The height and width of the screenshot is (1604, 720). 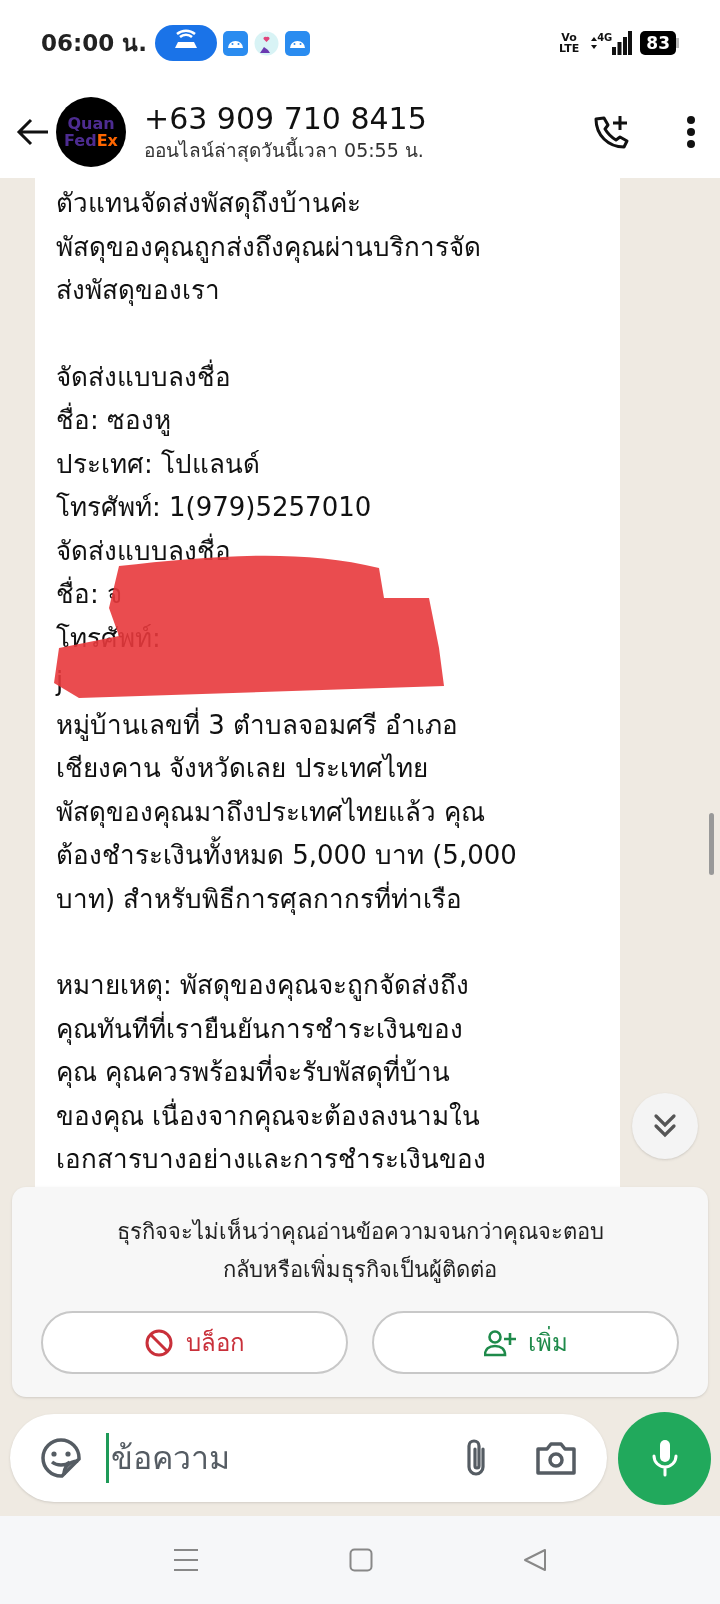 What do you see at coordinates (114, 421) in the screenshot?
I see `message-line: ชื่อ: ซองหู` at bounding box center [114, 421].